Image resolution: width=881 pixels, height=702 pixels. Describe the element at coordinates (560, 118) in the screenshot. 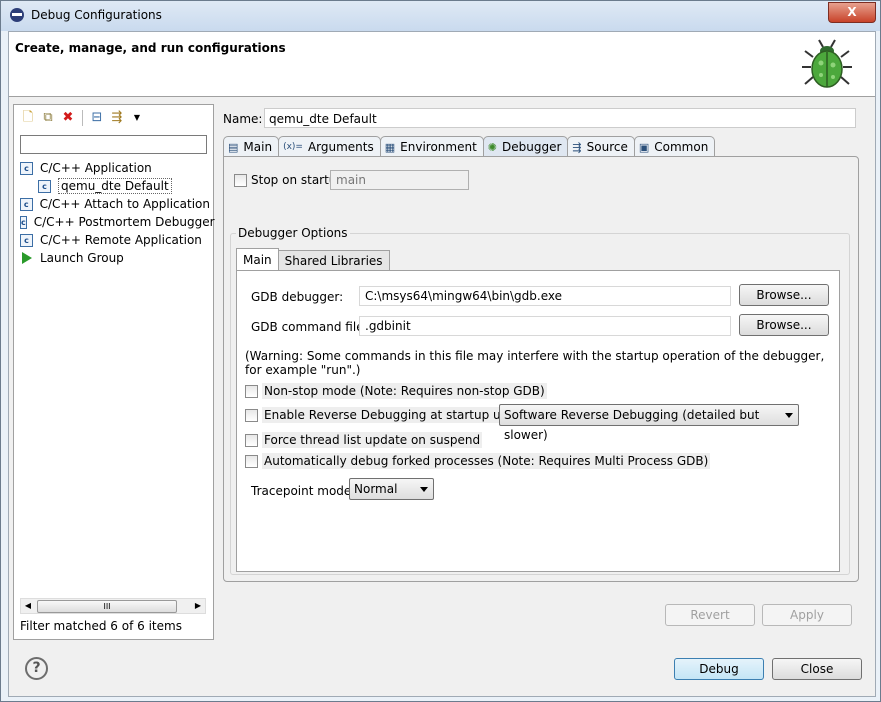

I see `name-input: qemu_dte Default` at that location.